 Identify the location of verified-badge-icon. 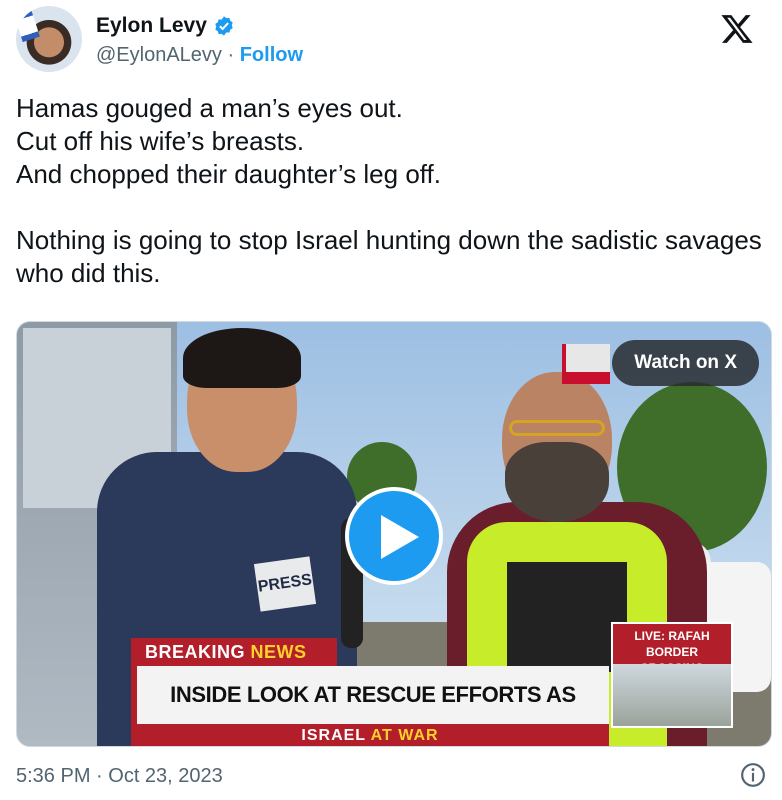
(224, 26).